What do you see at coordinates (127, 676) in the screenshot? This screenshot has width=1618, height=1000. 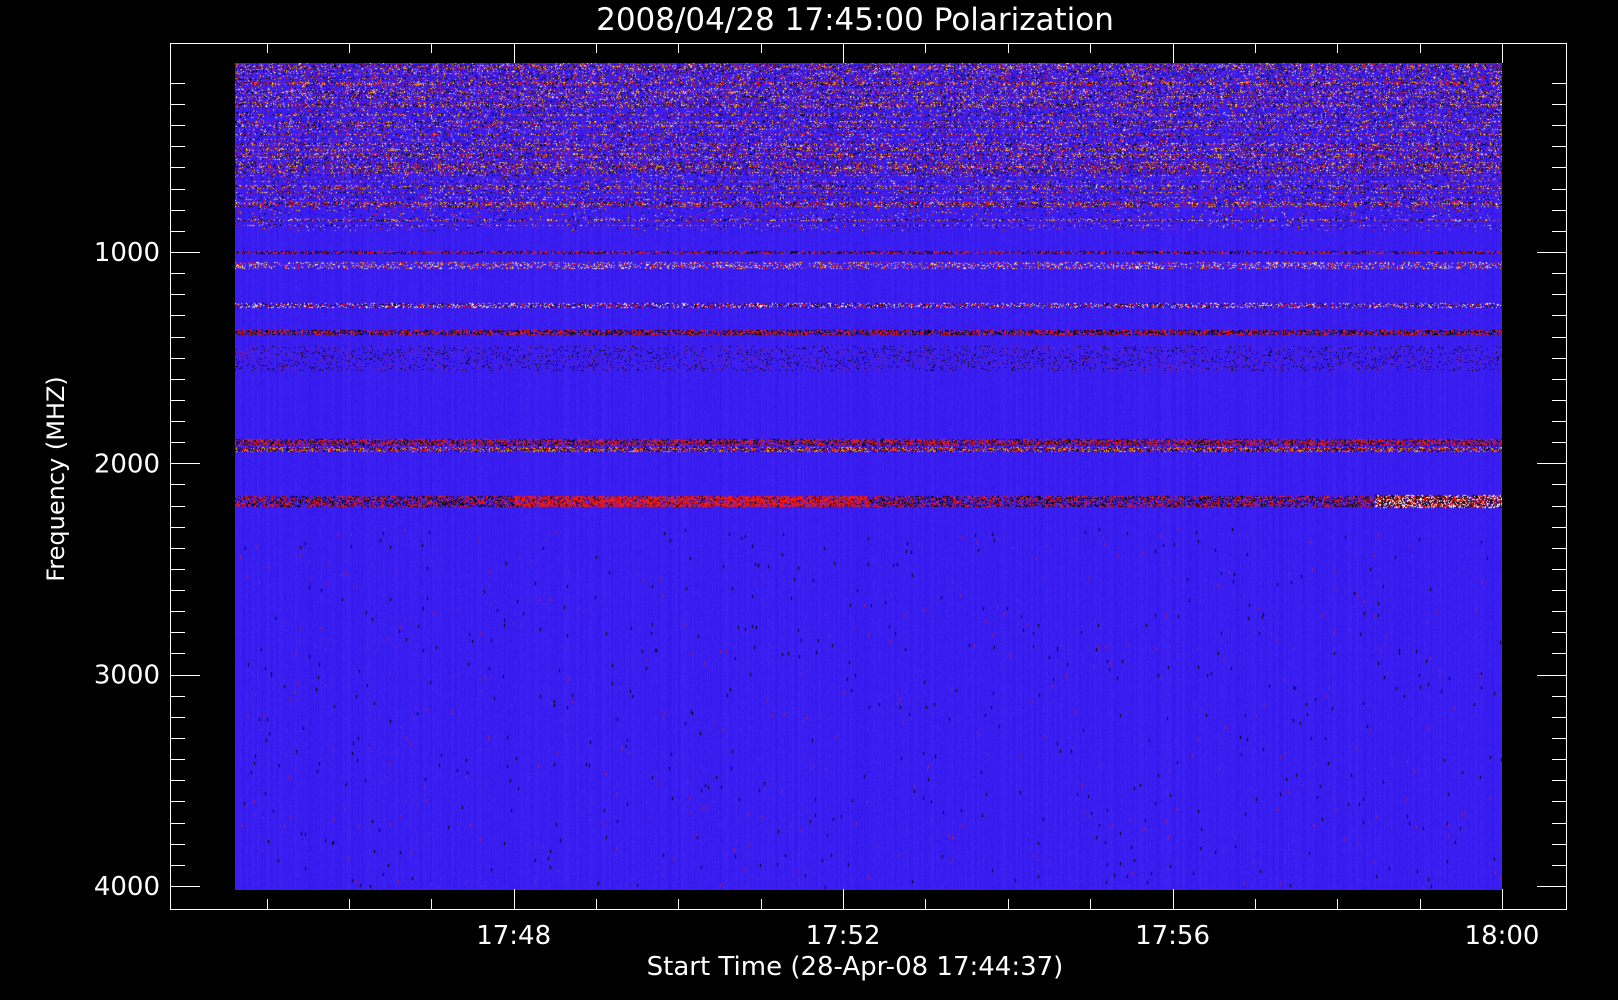 I see `y-tick-label: 3000` at bounding box center [127, 676].